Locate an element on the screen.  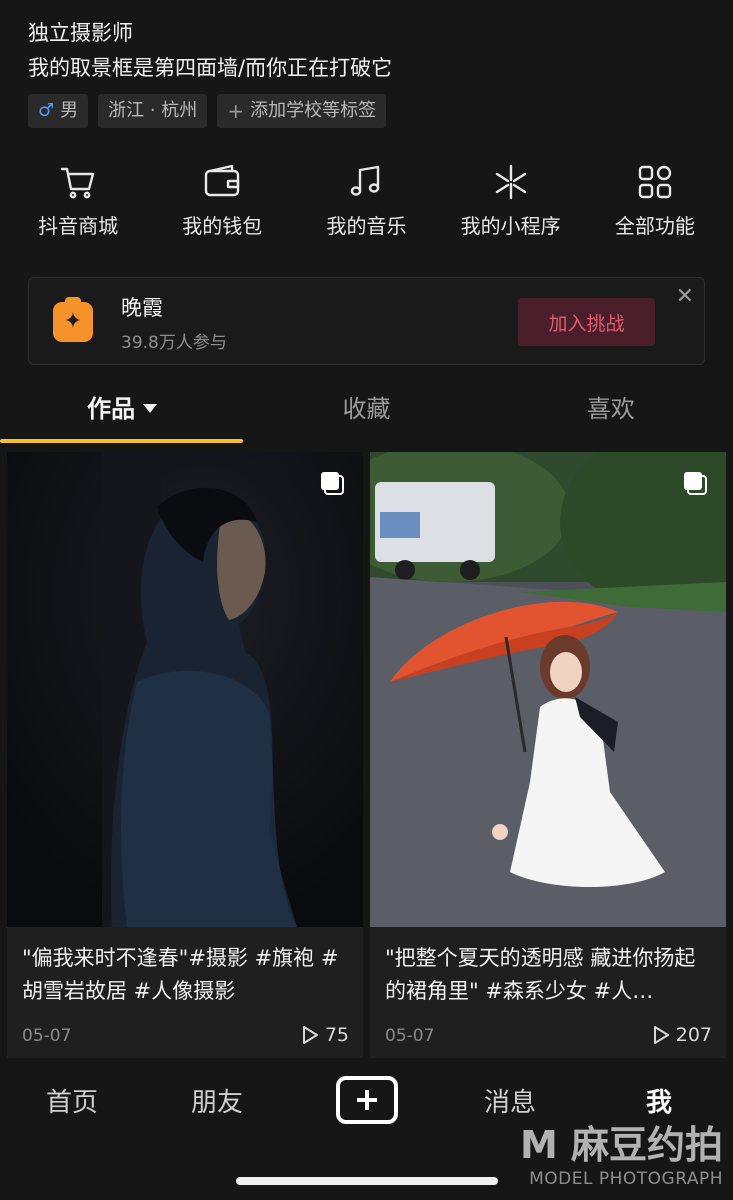
add-tag-label: 添加学校等标签 is located at coordinates (313, 110).